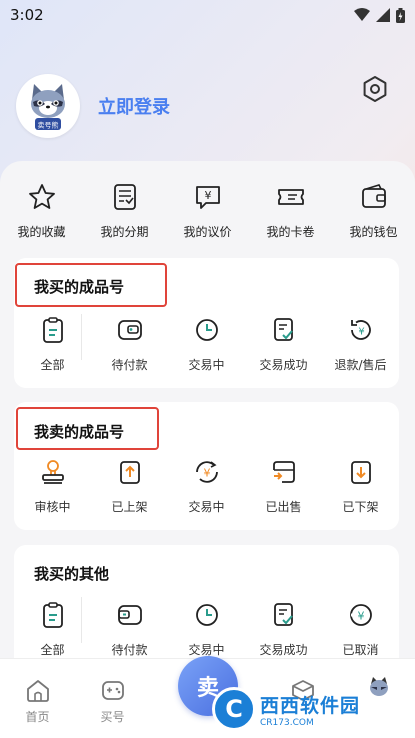  What do you see at coordinates (52, 507) in the screenshot?
I see `sell-reviewing-label: 审核中` at bounding box center [52, 507].